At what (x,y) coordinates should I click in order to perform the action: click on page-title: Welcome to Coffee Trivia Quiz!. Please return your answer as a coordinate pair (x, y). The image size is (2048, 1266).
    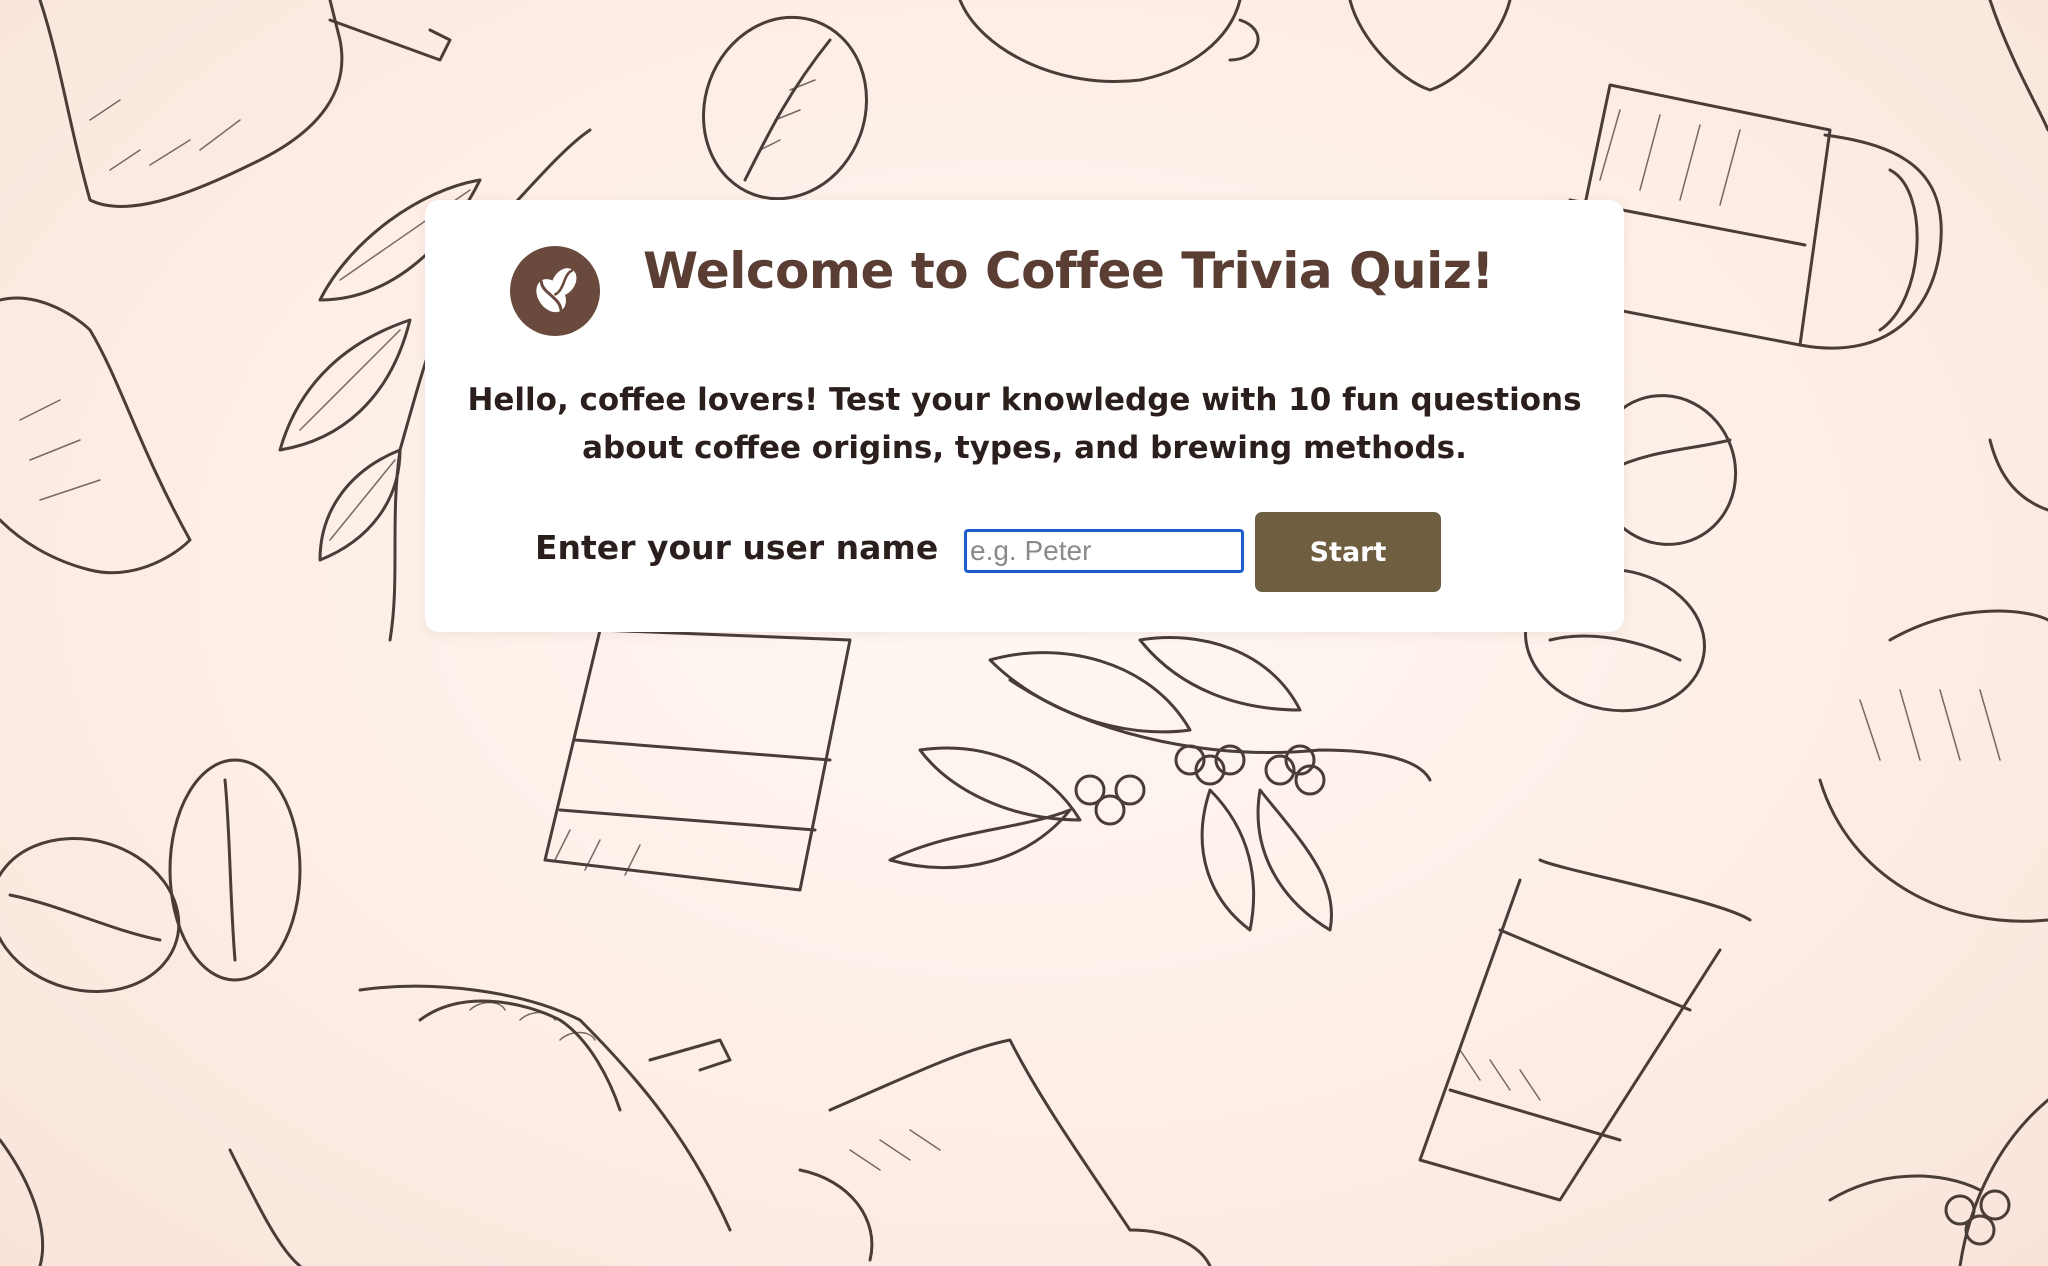
    Looking at the image, I should click on (1068, 271).